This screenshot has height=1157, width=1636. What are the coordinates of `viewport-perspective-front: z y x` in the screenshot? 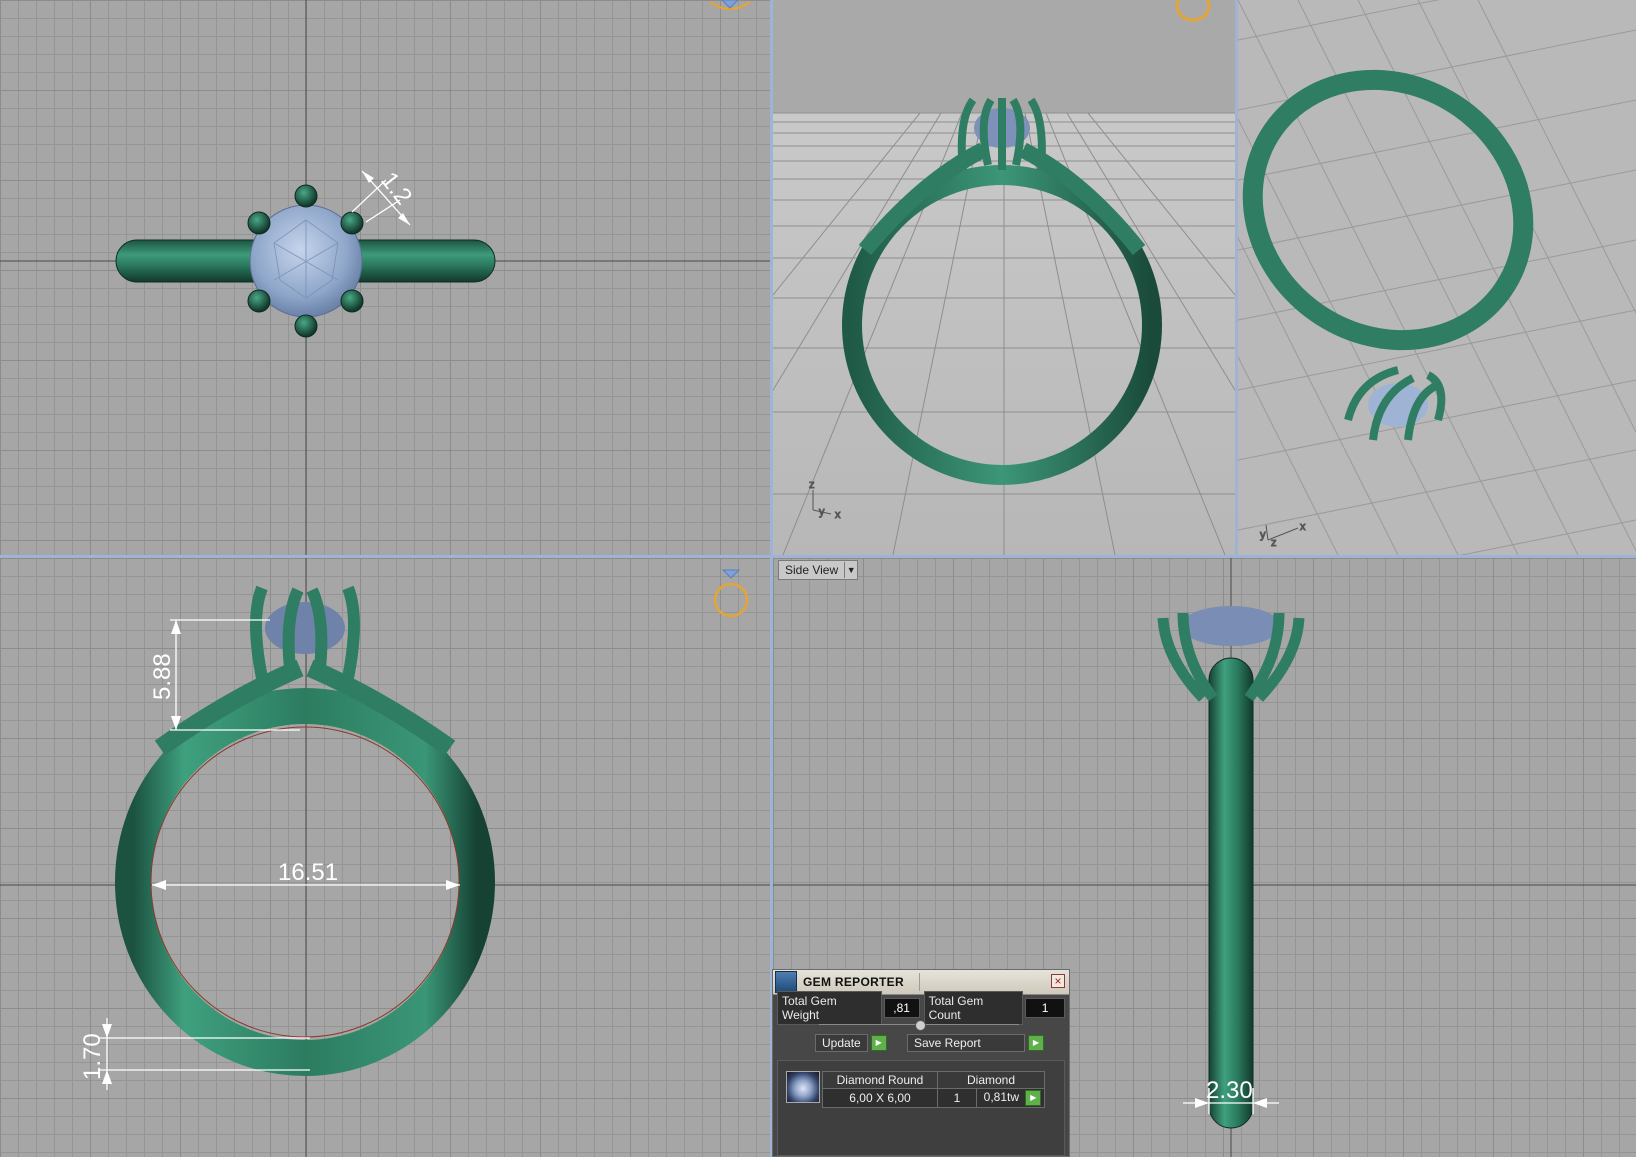 It's located at (1004, 277).